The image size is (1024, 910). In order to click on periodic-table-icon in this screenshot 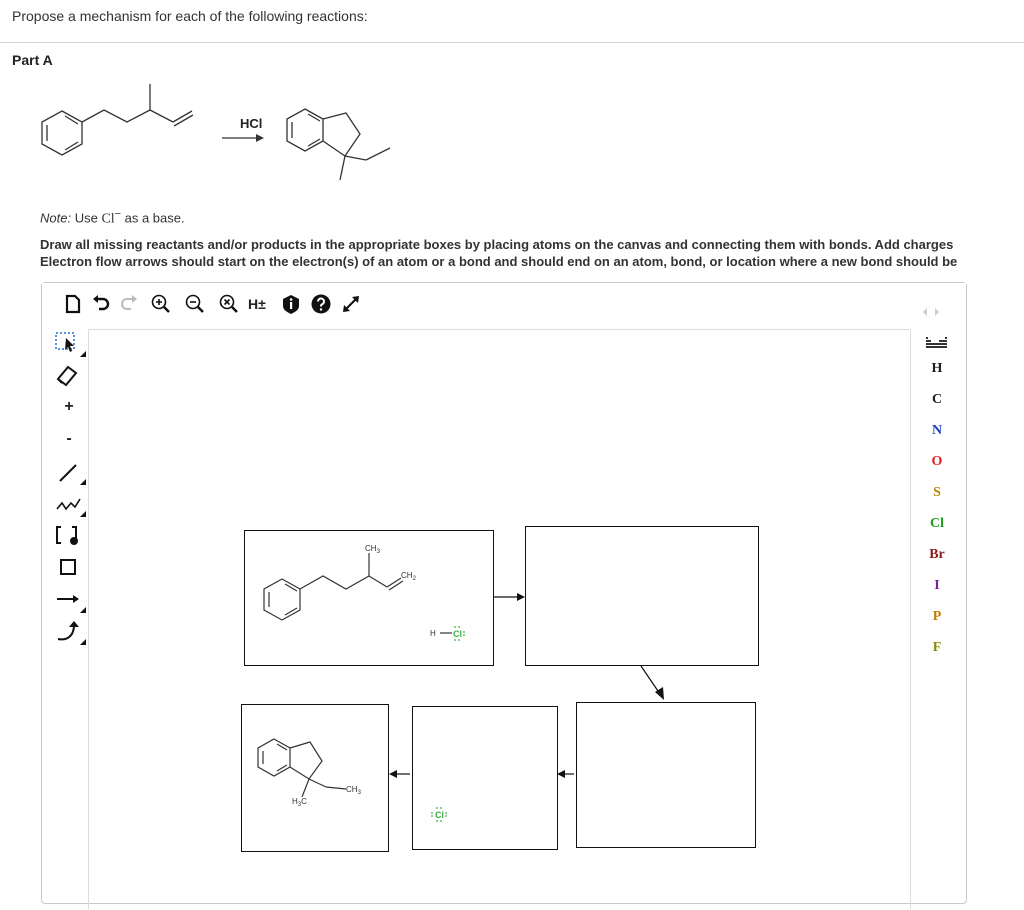, I will do `click(937, 342)`.